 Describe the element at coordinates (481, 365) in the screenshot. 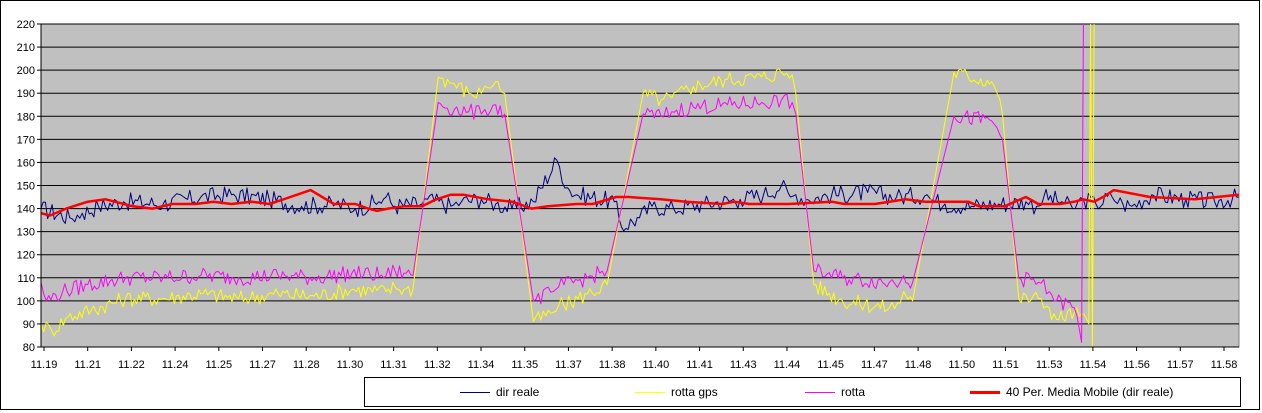

I see `x-tick-label: 11.34` at that location.